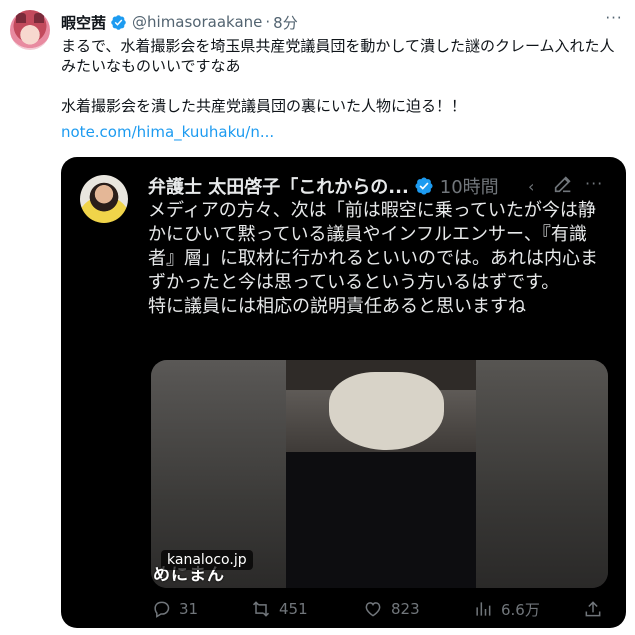 This screenshot has height=635, width=635. Describe the element at coordinates (118, 22) in the screenshot. I see `verified-badge-icon` at that location.